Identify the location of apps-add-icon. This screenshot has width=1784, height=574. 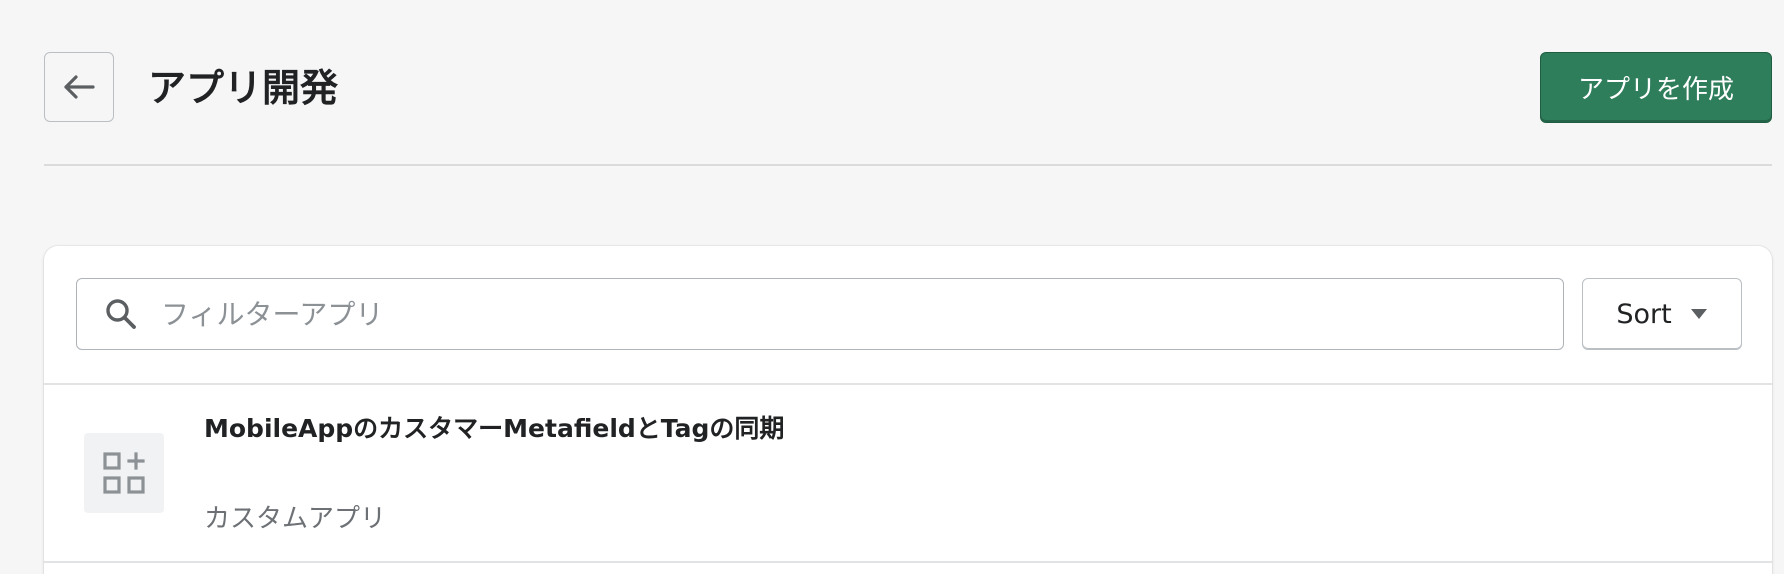
(124, 473).